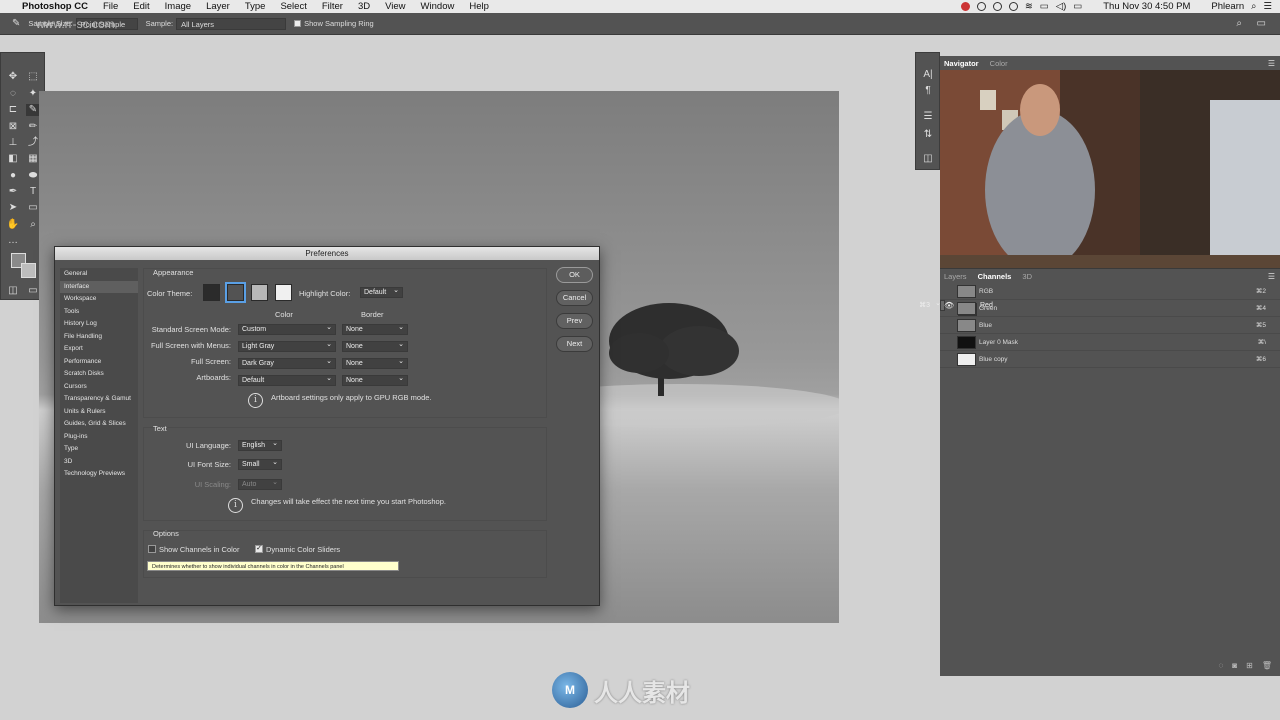 The height and width of the screenshot is (720, 1280). Describe the element at coordinates (99, 412) in the screenshot. I see `nav-units-rulers: Units & Rulers` at that location.